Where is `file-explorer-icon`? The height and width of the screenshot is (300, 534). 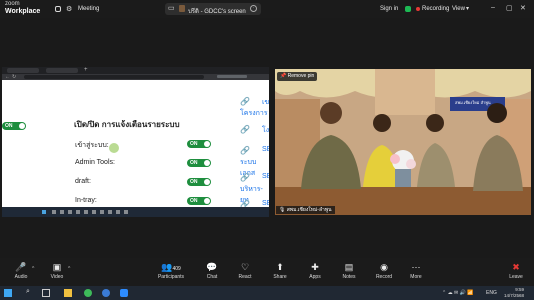 file-explorer-icon is located at coordinates (68, 293).